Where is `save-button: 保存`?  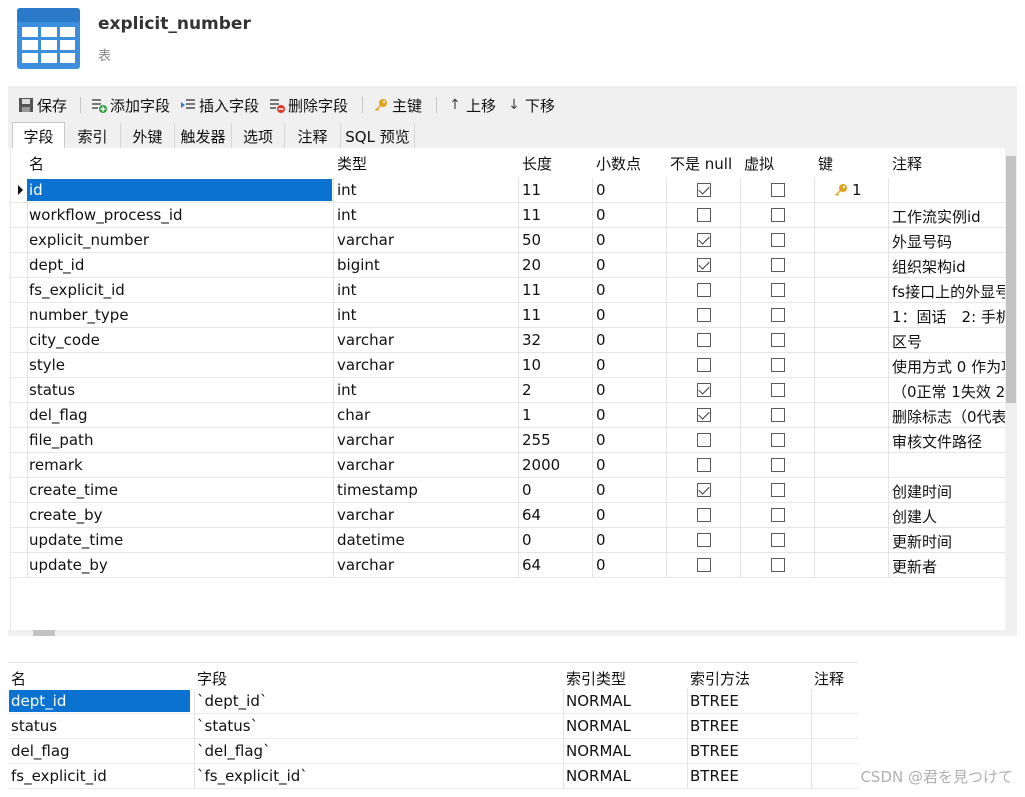 save-button: 保存 is located at coordinates (42, 105).